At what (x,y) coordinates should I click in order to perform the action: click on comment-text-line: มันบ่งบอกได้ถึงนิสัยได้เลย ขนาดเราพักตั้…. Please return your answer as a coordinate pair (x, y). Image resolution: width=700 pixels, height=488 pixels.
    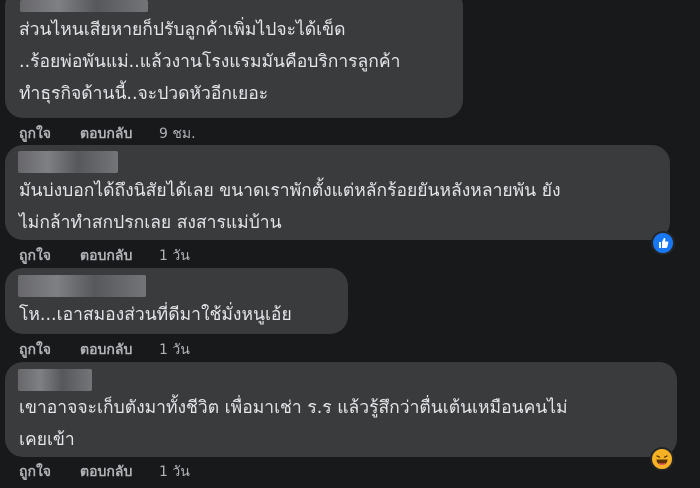
    Looking at the image, I should click on (290, 191).